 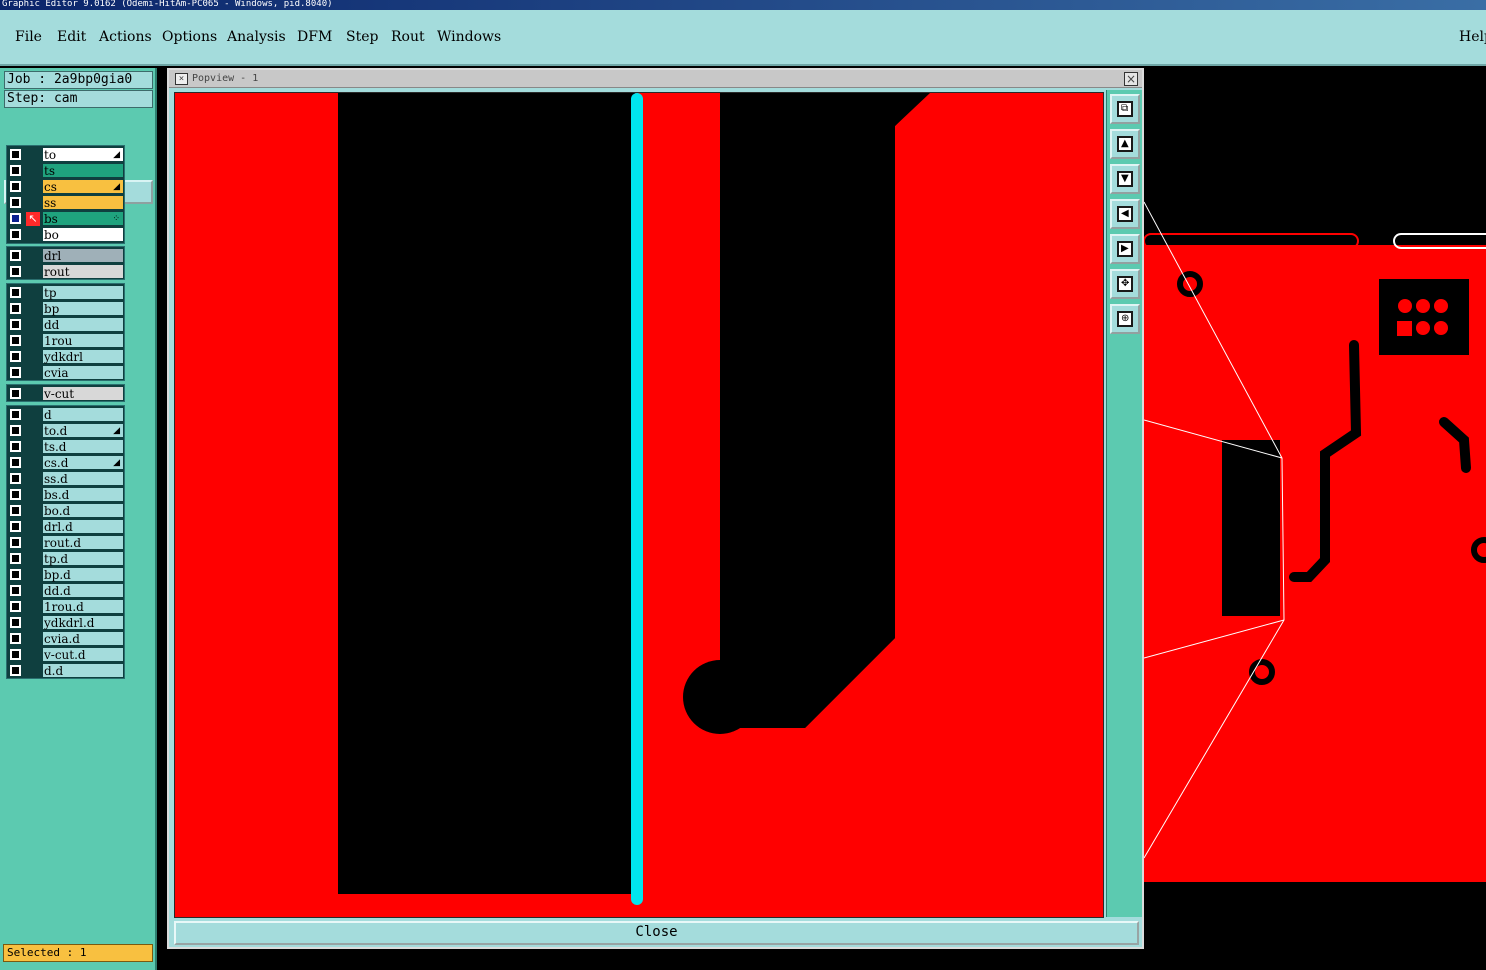 I want to click on layer-row-bp.d: bp.d, so click(x=65, y=575).